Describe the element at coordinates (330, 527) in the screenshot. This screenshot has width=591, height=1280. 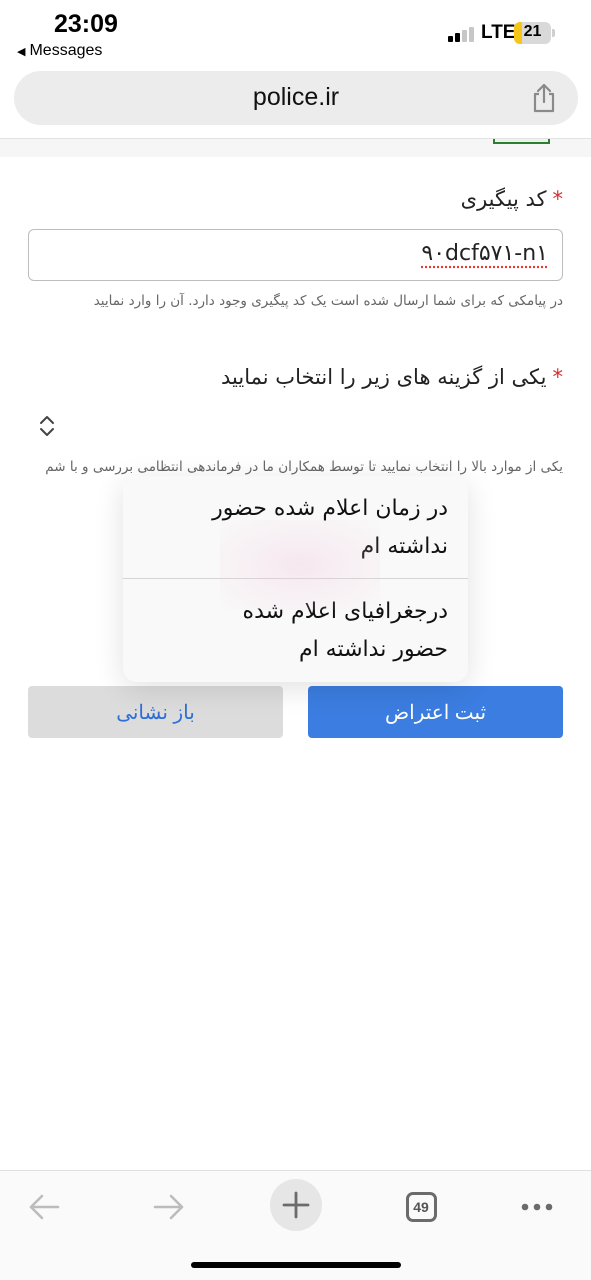
I see `dropdown-option-label: در زمان اعلام شده حضور نداشته ام` at that location.